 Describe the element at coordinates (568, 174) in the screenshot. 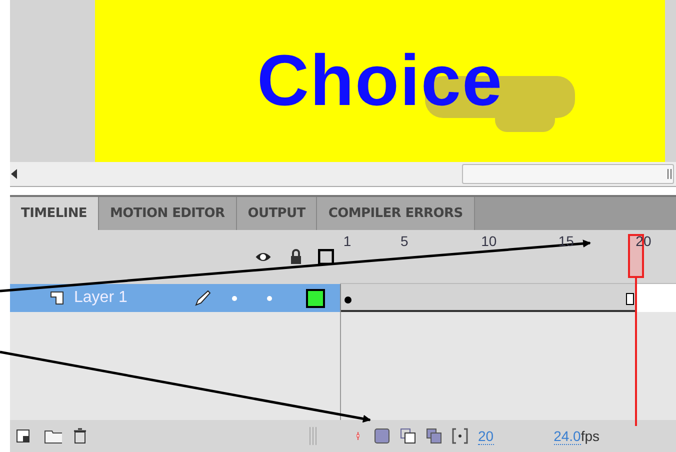

I see `scrollbar-thumb` at that location.